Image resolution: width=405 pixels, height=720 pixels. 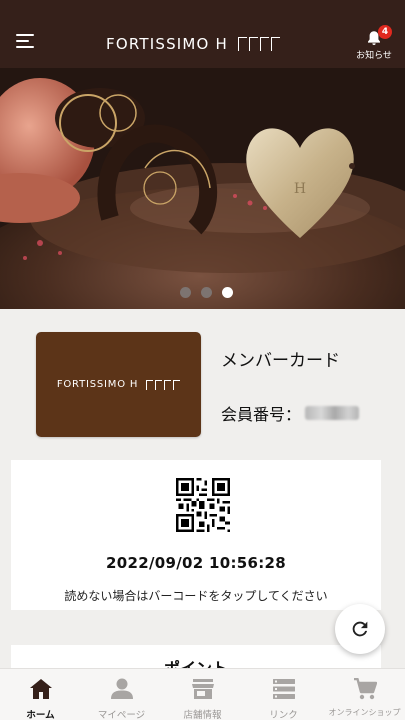 I want to click on nav-item-link: リンク, so click(x=283, y=694).